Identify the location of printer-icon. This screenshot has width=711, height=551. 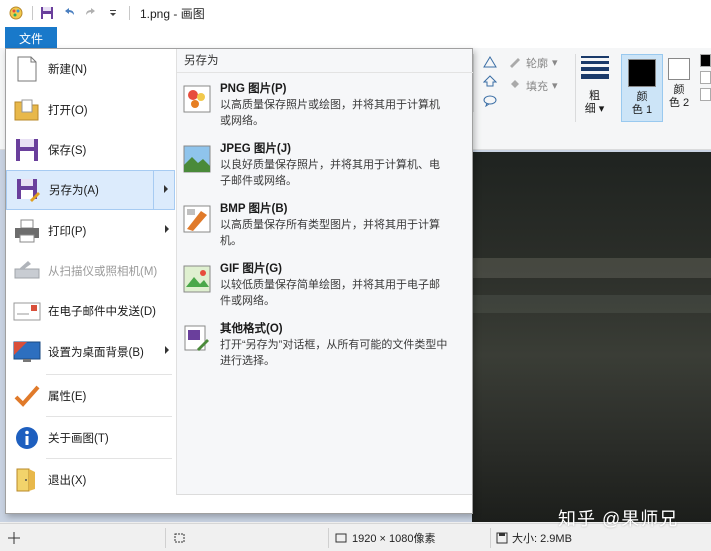
(27, 231).